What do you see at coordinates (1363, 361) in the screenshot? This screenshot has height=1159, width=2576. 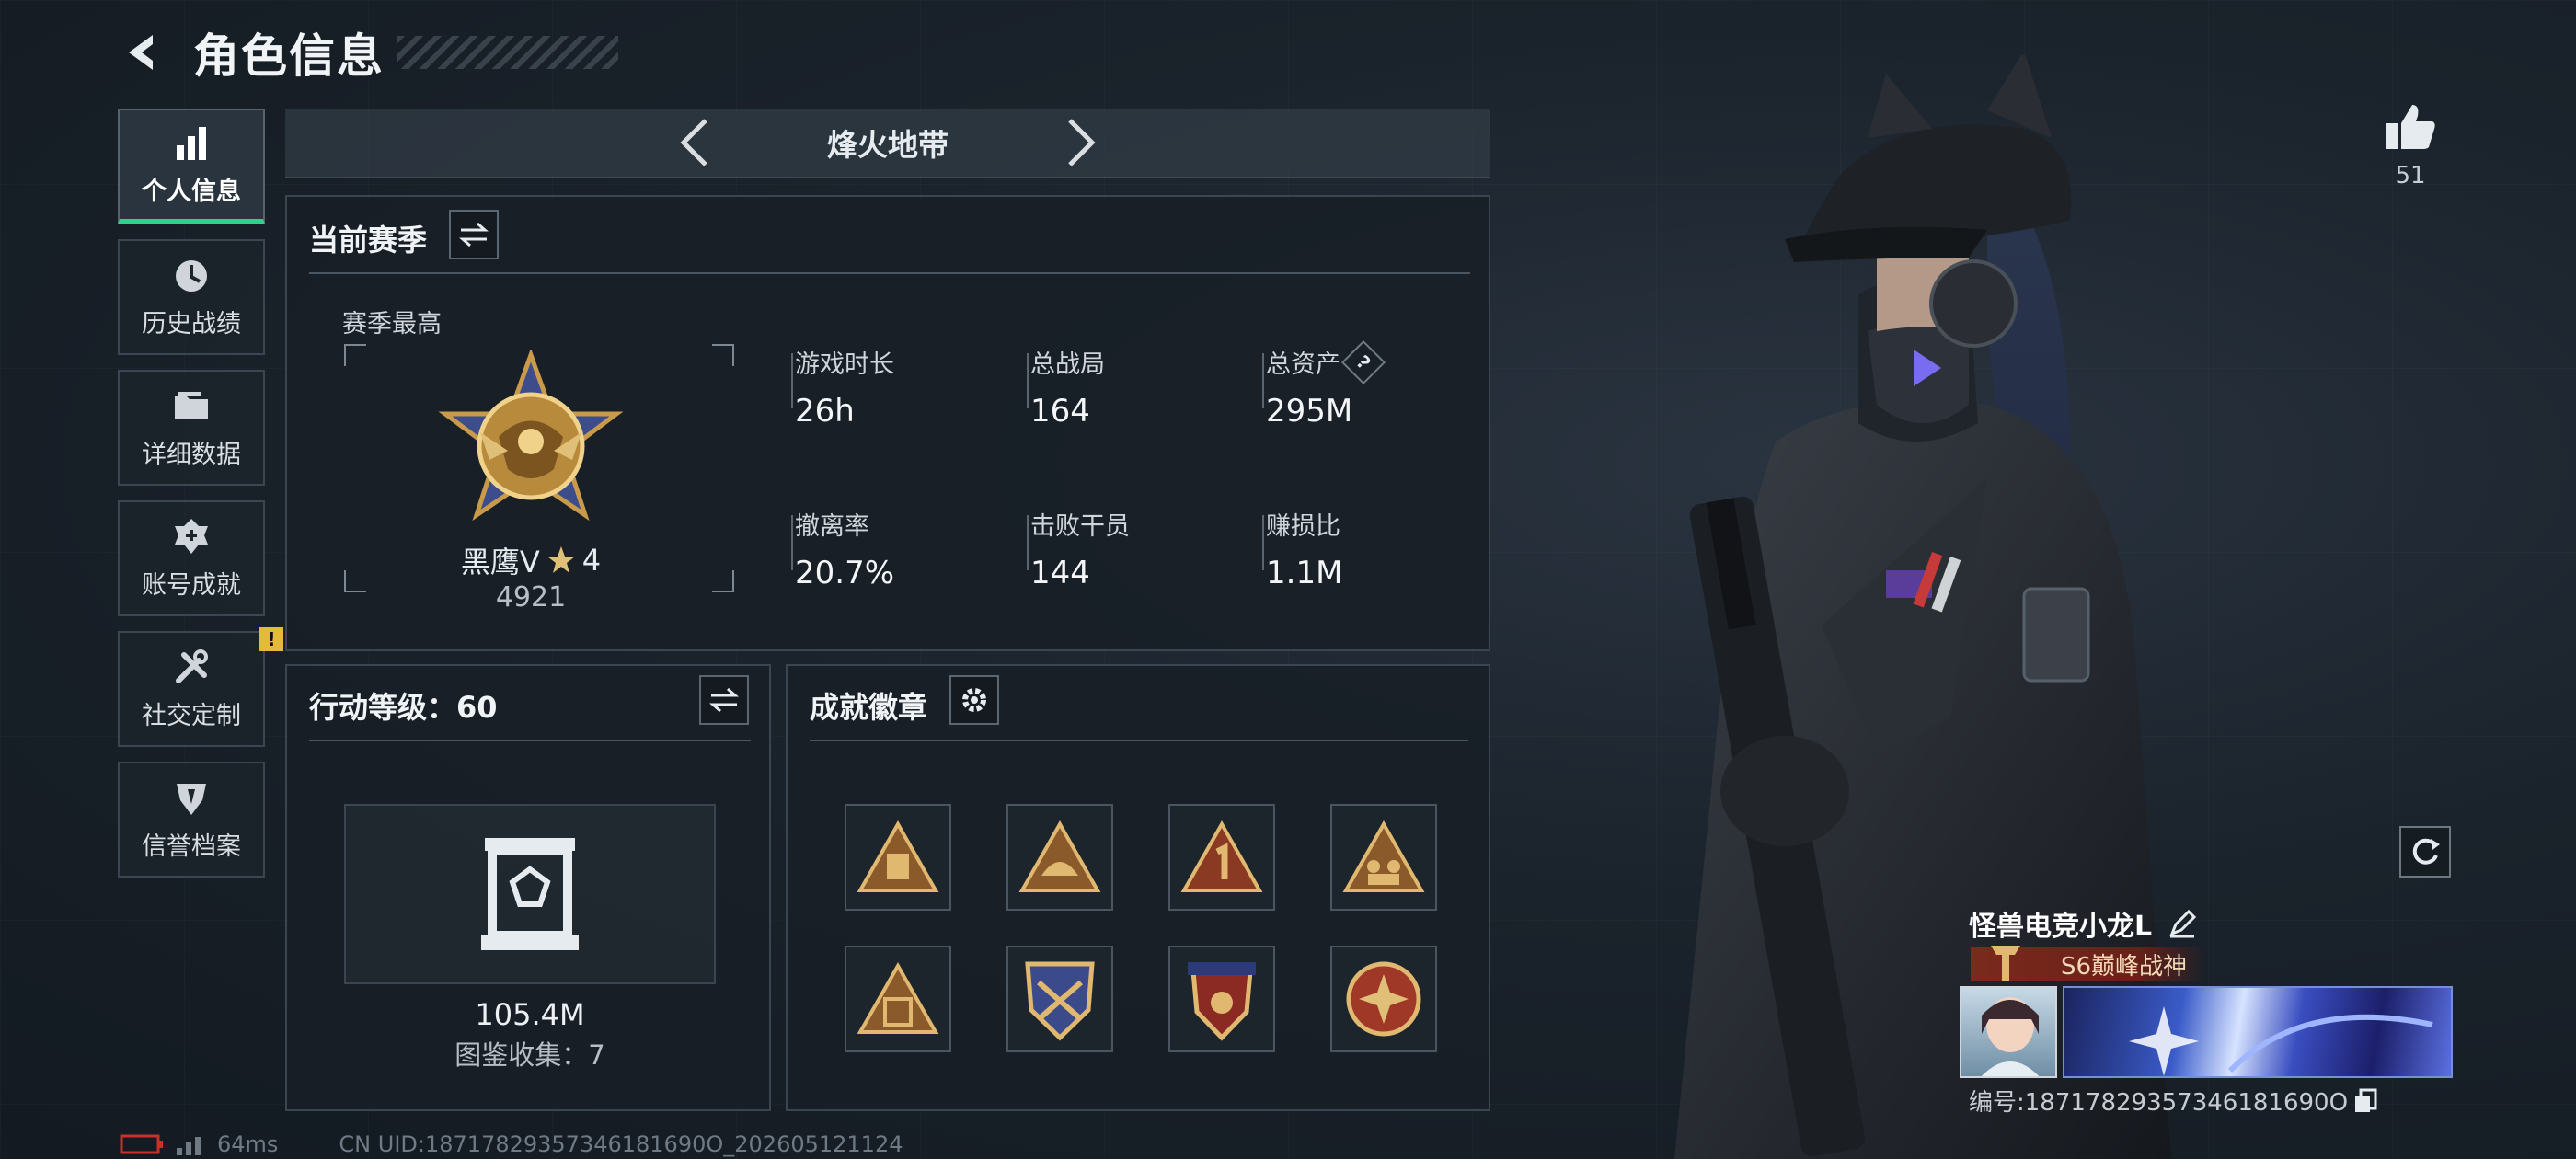 I see `help-button: ?` at bounding box center [1363, 361].